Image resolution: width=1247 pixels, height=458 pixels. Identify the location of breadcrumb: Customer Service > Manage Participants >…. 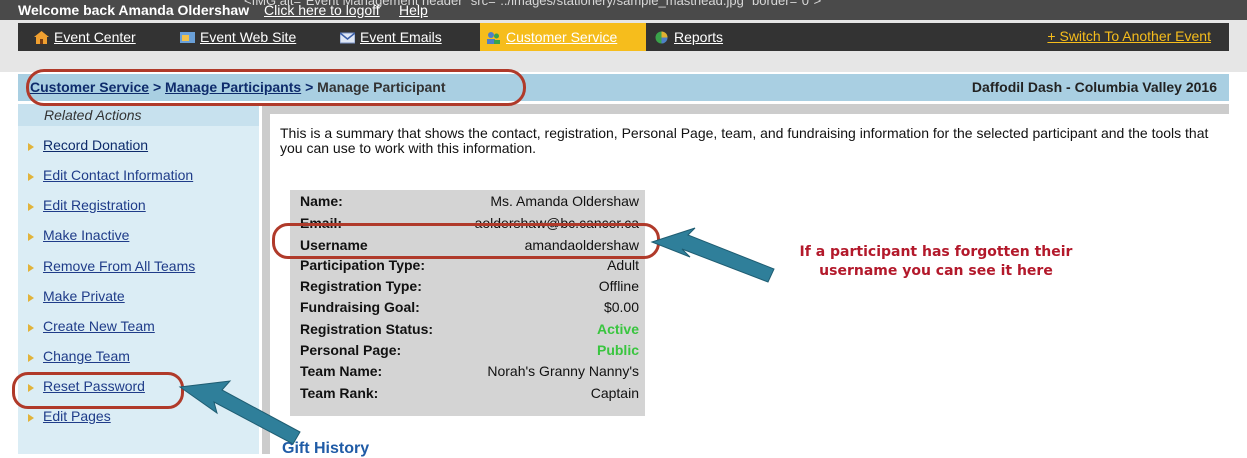
(238, 87).